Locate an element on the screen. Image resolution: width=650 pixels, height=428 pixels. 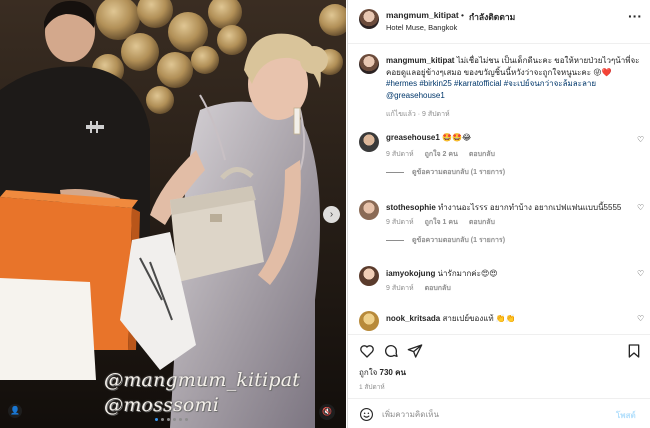
comment-likes: ถูกใจ 2 คน is located at coordinates (441, 154).